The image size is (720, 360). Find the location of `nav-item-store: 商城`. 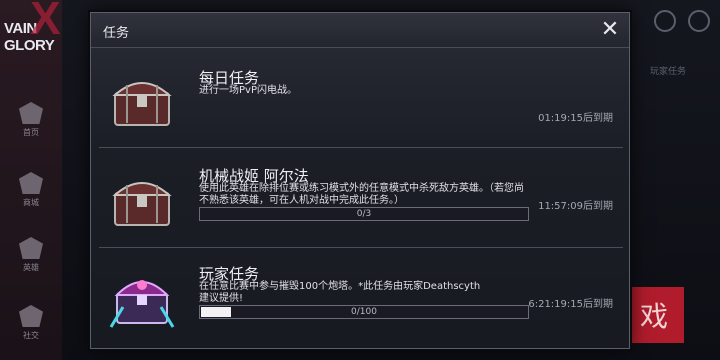

nav-item-store: 商城 is located at coordinates (31, 190).